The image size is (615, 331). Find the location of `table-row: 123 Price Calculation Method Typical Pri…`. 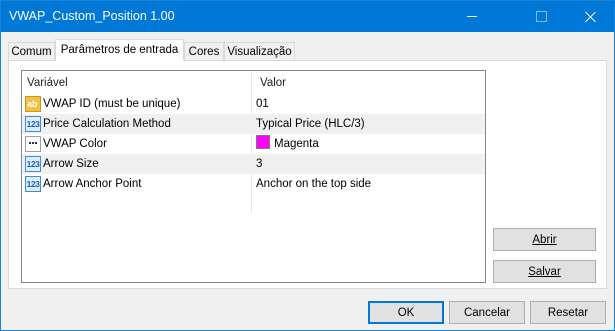

table-row: 123 Price Calculation Method Typical Pri… is located at coordinates (253, 124).